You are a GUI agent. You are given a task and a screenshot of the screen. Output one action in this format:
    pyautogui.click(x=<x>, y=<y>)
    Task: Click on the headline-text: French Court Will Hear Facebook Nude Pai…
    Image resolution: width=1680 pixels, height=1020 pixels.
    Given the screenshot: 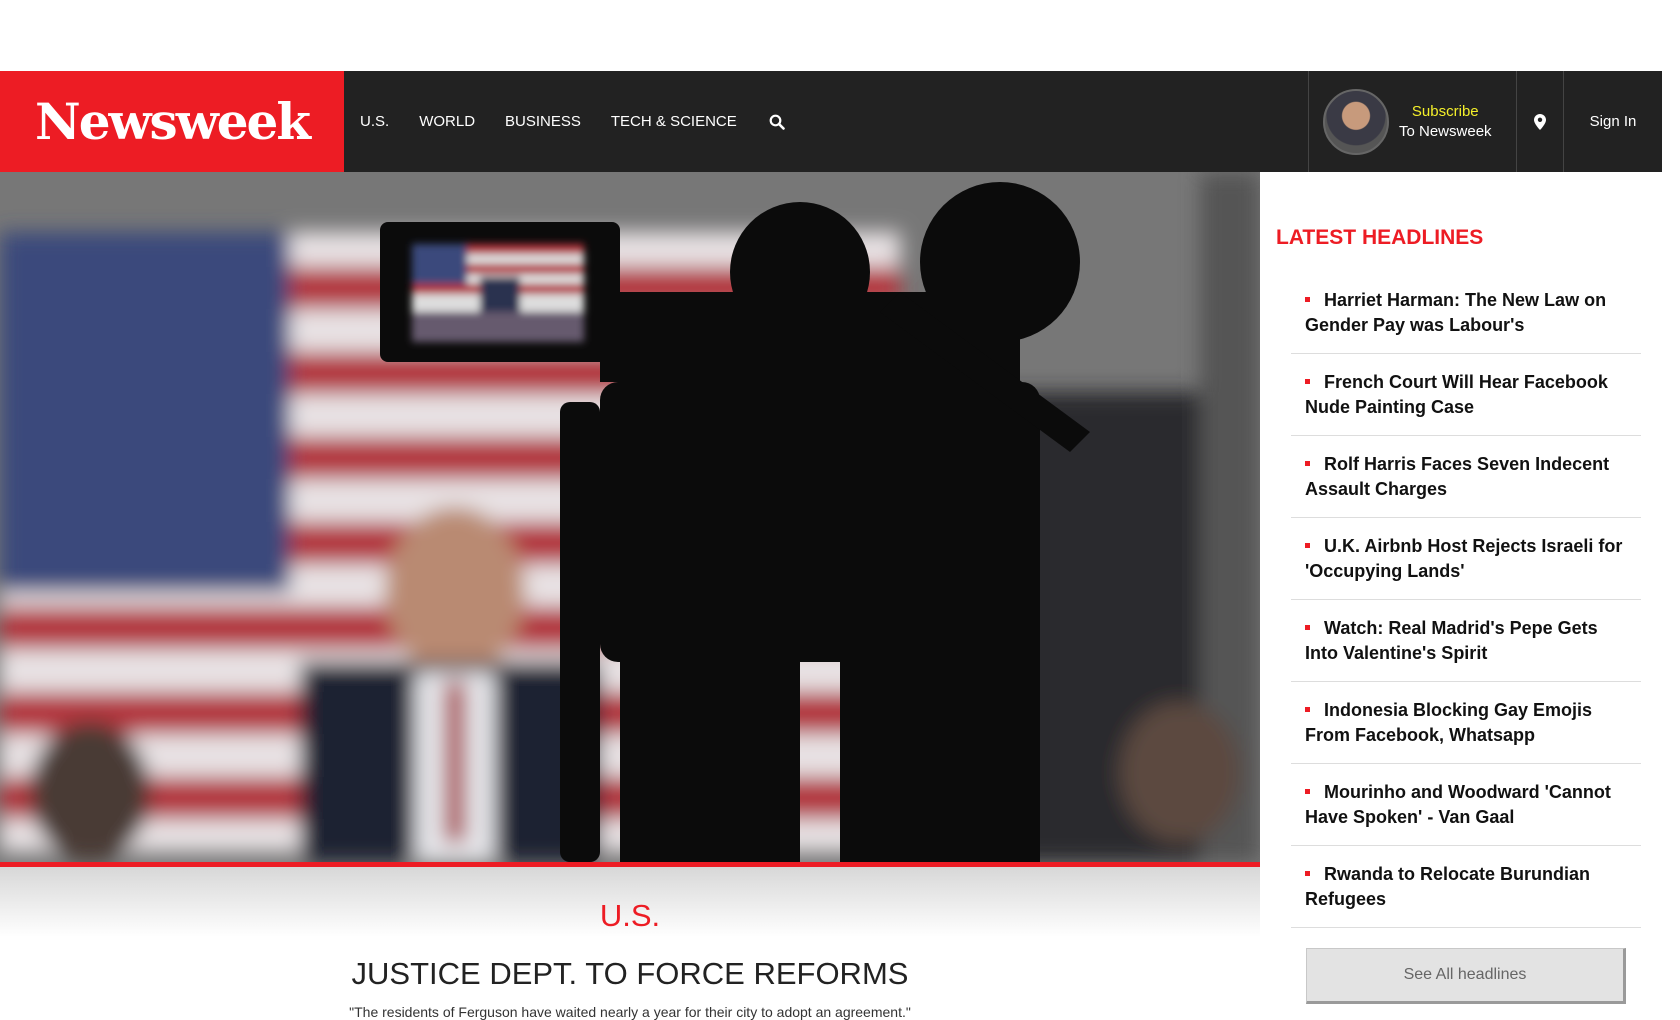 What is the action you would take?
    pyautogui.click(x=1456, y=394)
    